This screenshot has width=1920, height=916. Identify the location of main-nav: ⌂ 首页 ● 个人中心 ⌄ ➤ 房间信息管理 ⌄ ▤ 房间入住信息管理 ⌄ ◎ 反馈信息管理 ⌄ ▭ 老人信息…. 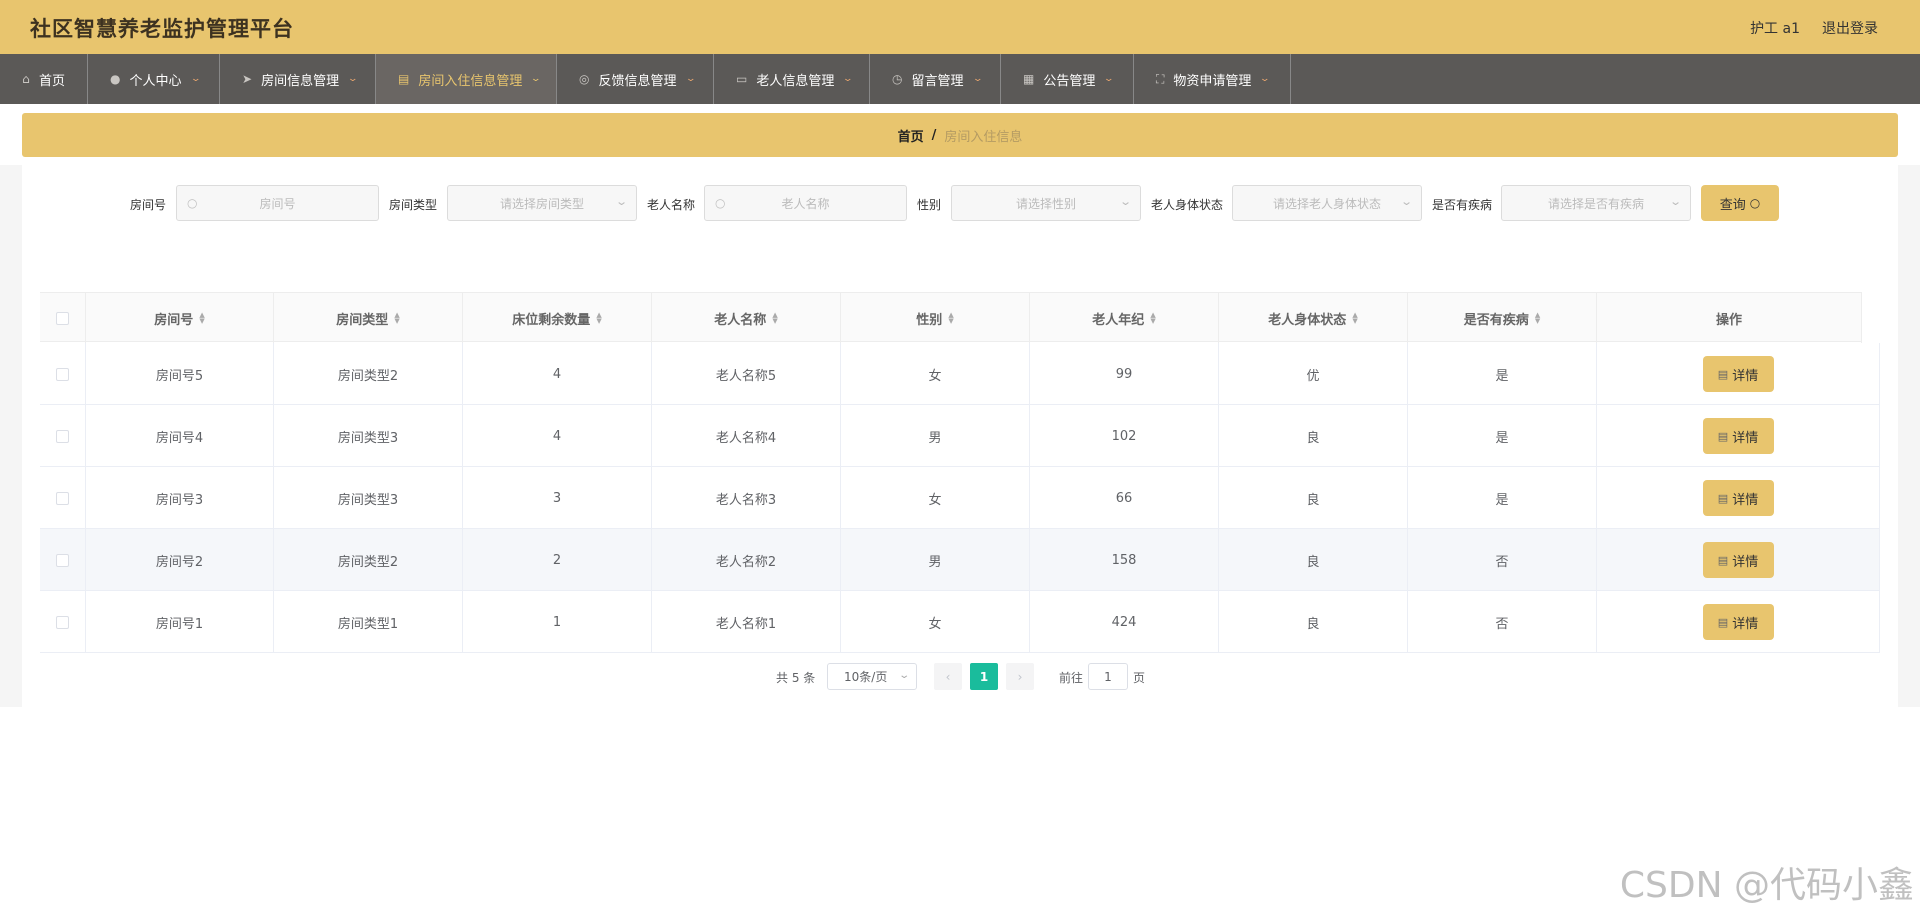
(960, 79).